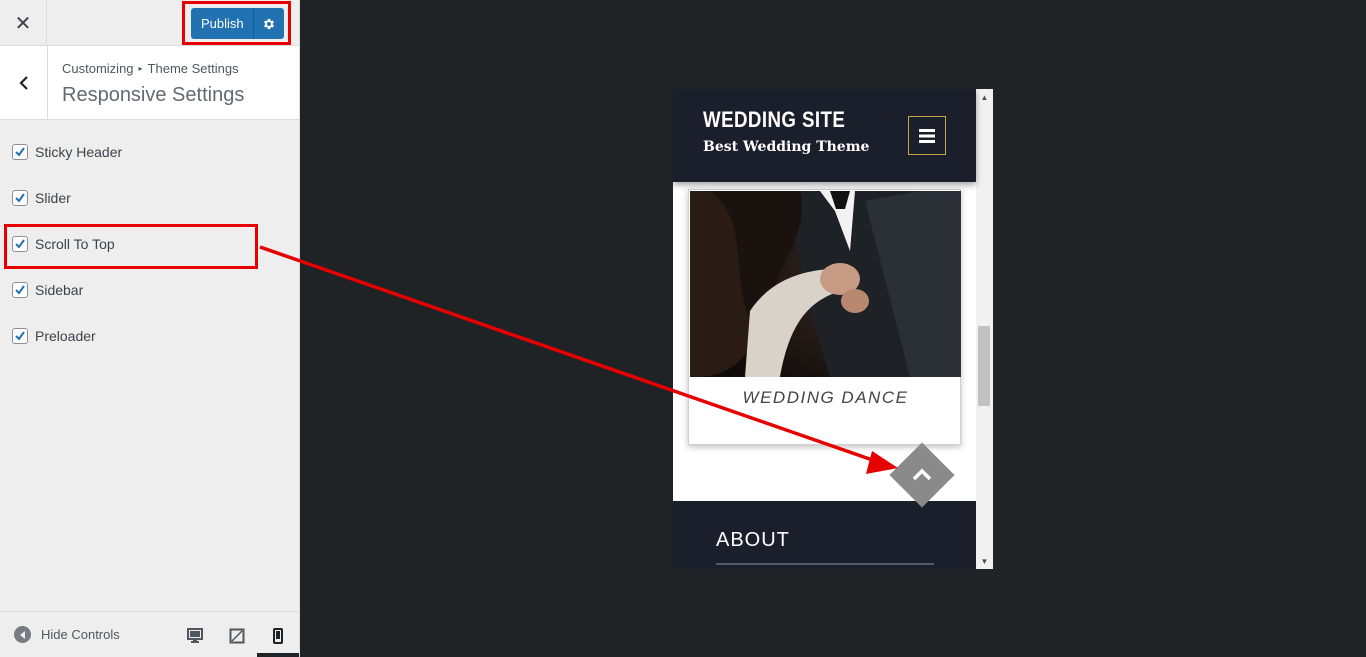 The width and height of the screenshot is (1366, 657). I want to click on mobile-icon, so click(278, 636).